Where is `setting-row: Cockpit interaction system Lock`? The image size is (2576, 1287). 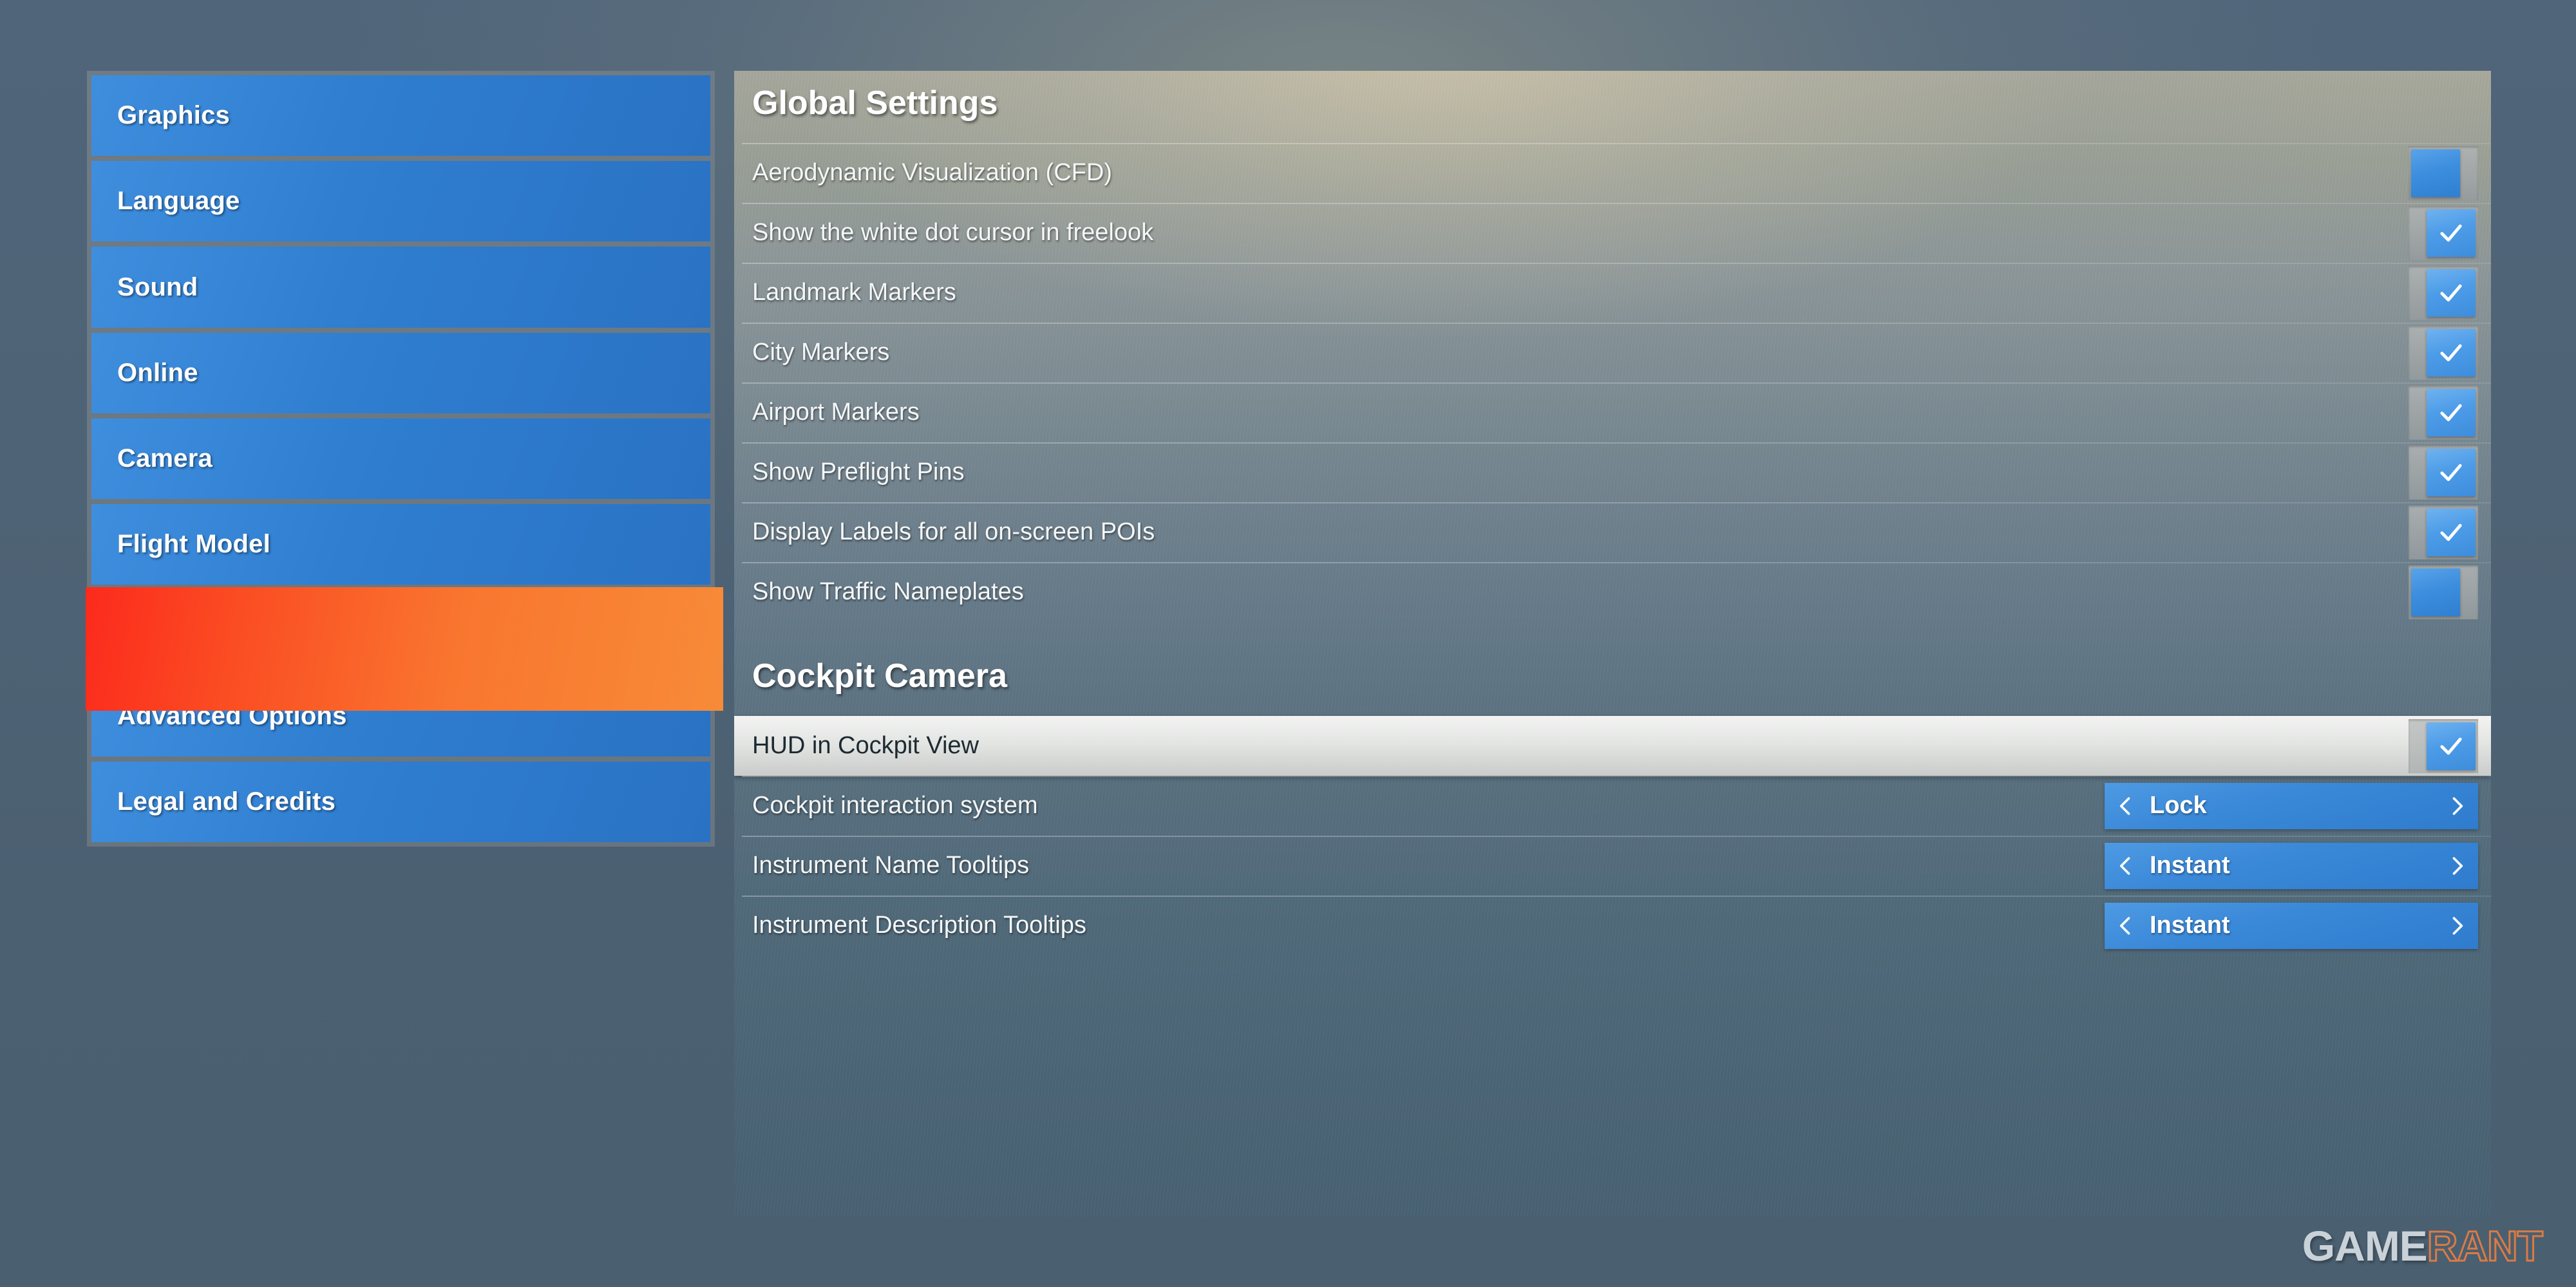 setting-row: Cockpit interaction system Lock is located at coordinates (1612, 806).